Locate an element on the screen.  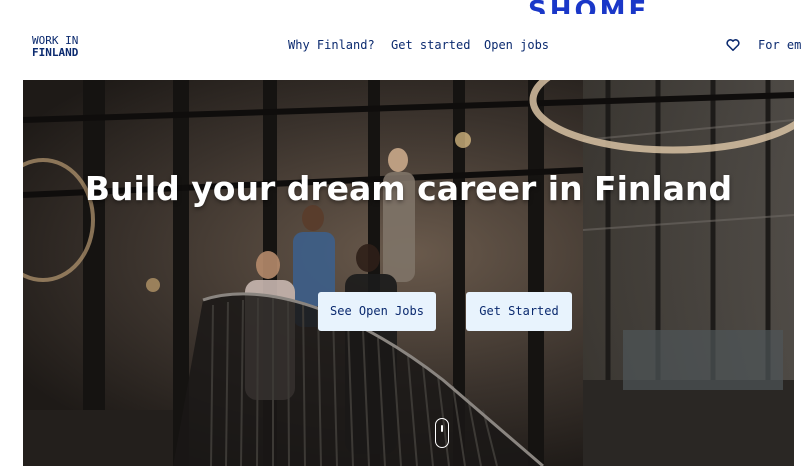
scroll-down-icon is located at coordinates (442, 433).